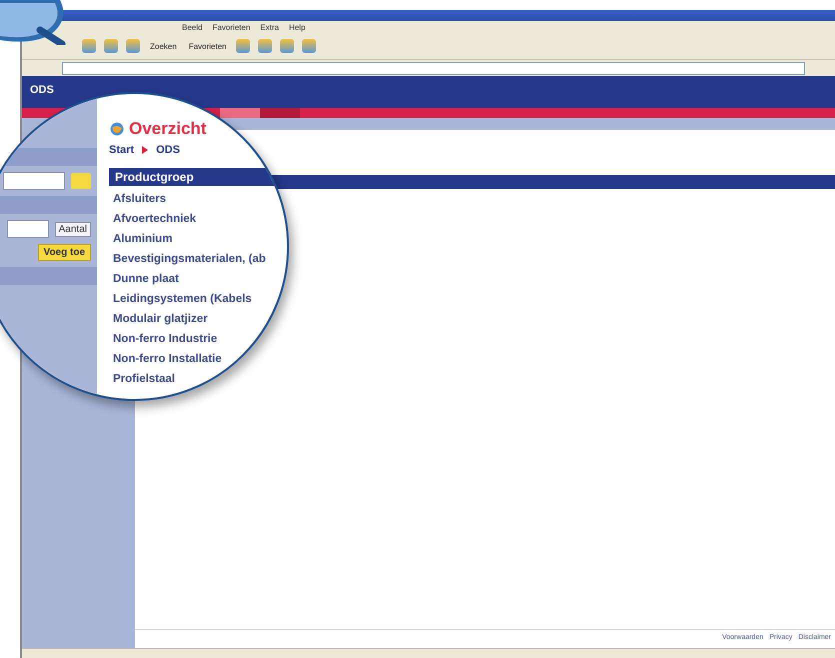 Image resolution: width=835 pixels, height=658 pixels. What do you see at coordinates (198, 279) in the screenshot?
I see `product-group-link: Dunne plaat` at bounding box center [198, 279].